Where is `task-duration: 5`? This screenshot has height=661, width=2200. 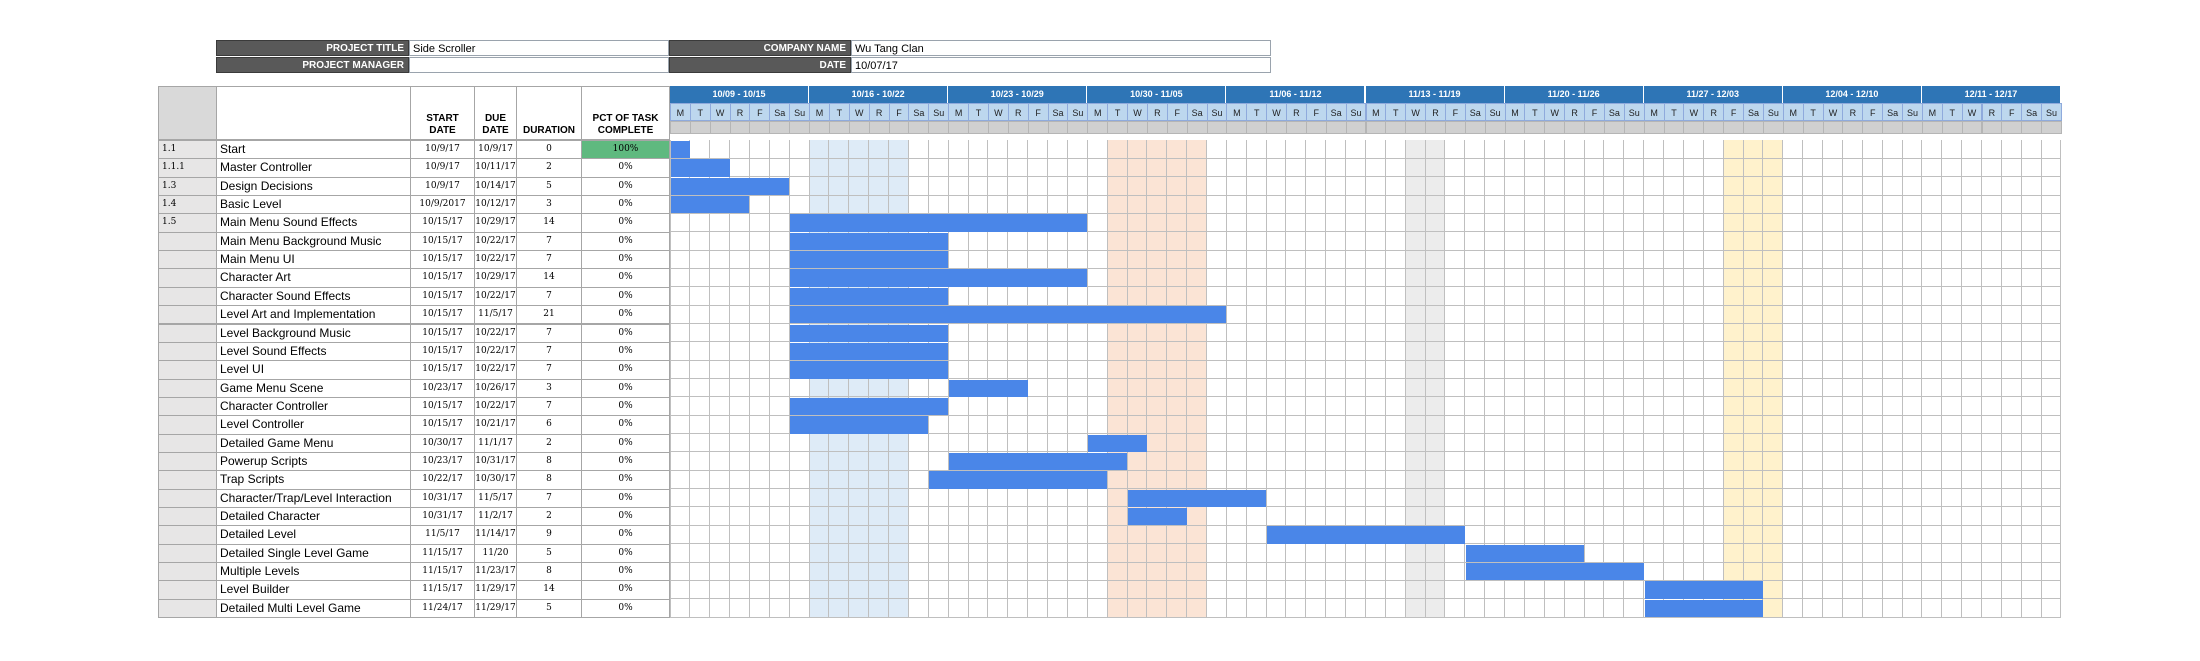 task-duration: 5 is located at coordinates (549, 608).